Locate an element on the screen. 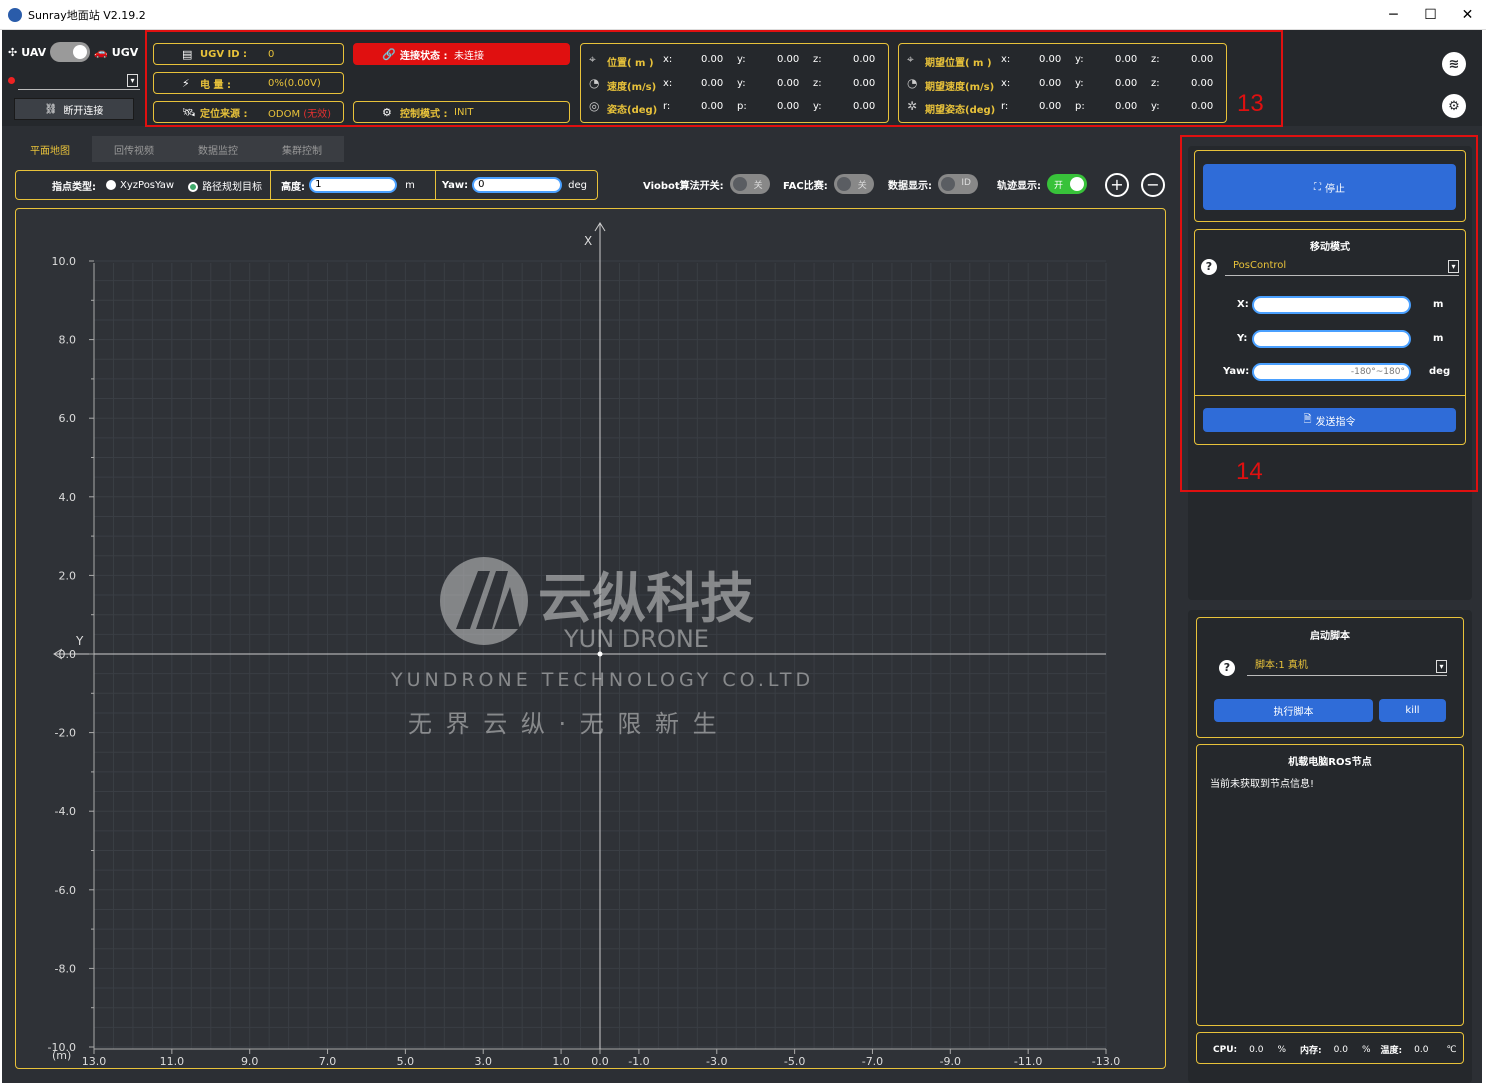  watermark-cn-name: 云纵科技 is located at coordinates (646, 598).